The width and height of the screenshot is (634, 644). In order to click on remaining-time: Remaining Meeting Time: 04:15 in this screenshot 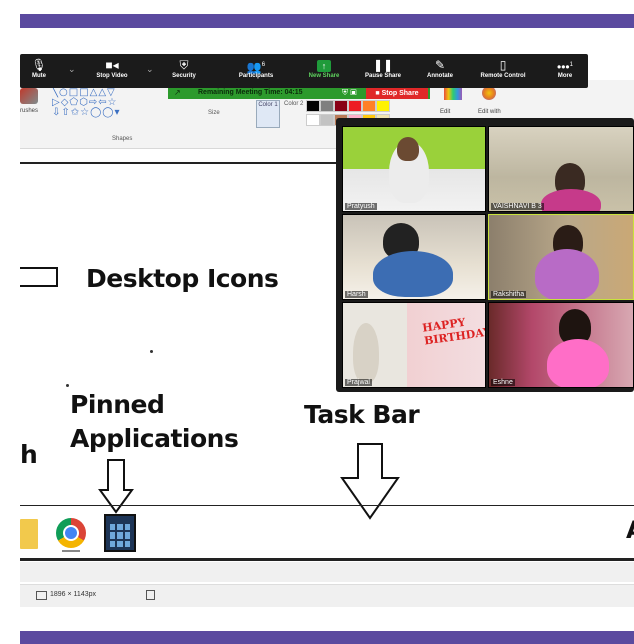, I will do `click(250, 92)`.